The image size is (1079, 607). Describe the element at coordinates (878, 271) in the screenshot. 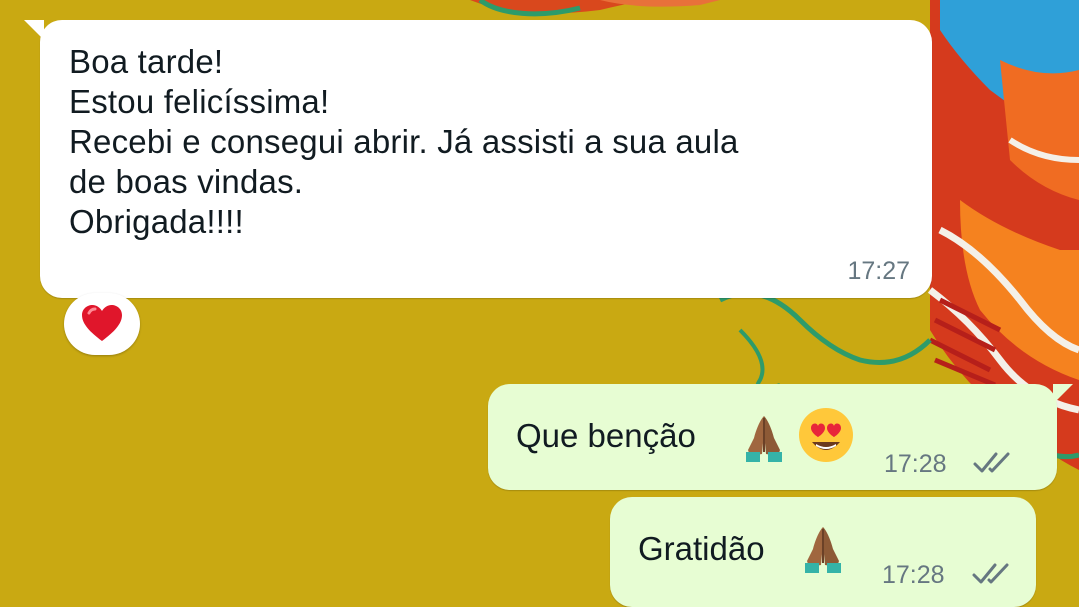

I see `incoming-message-time: 17:27` at that location.